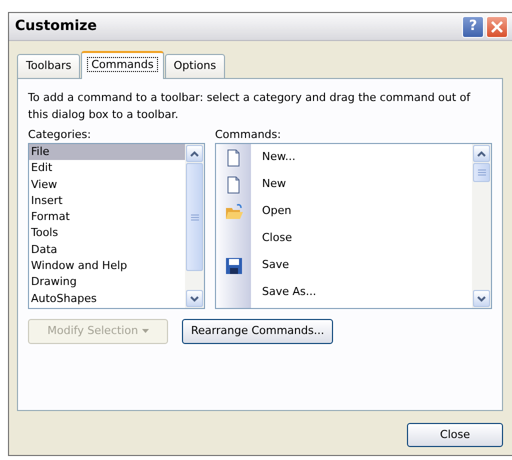 The width and height of the screenshot is (512, 460). I want to click on category-item: View, so click(107, 184).